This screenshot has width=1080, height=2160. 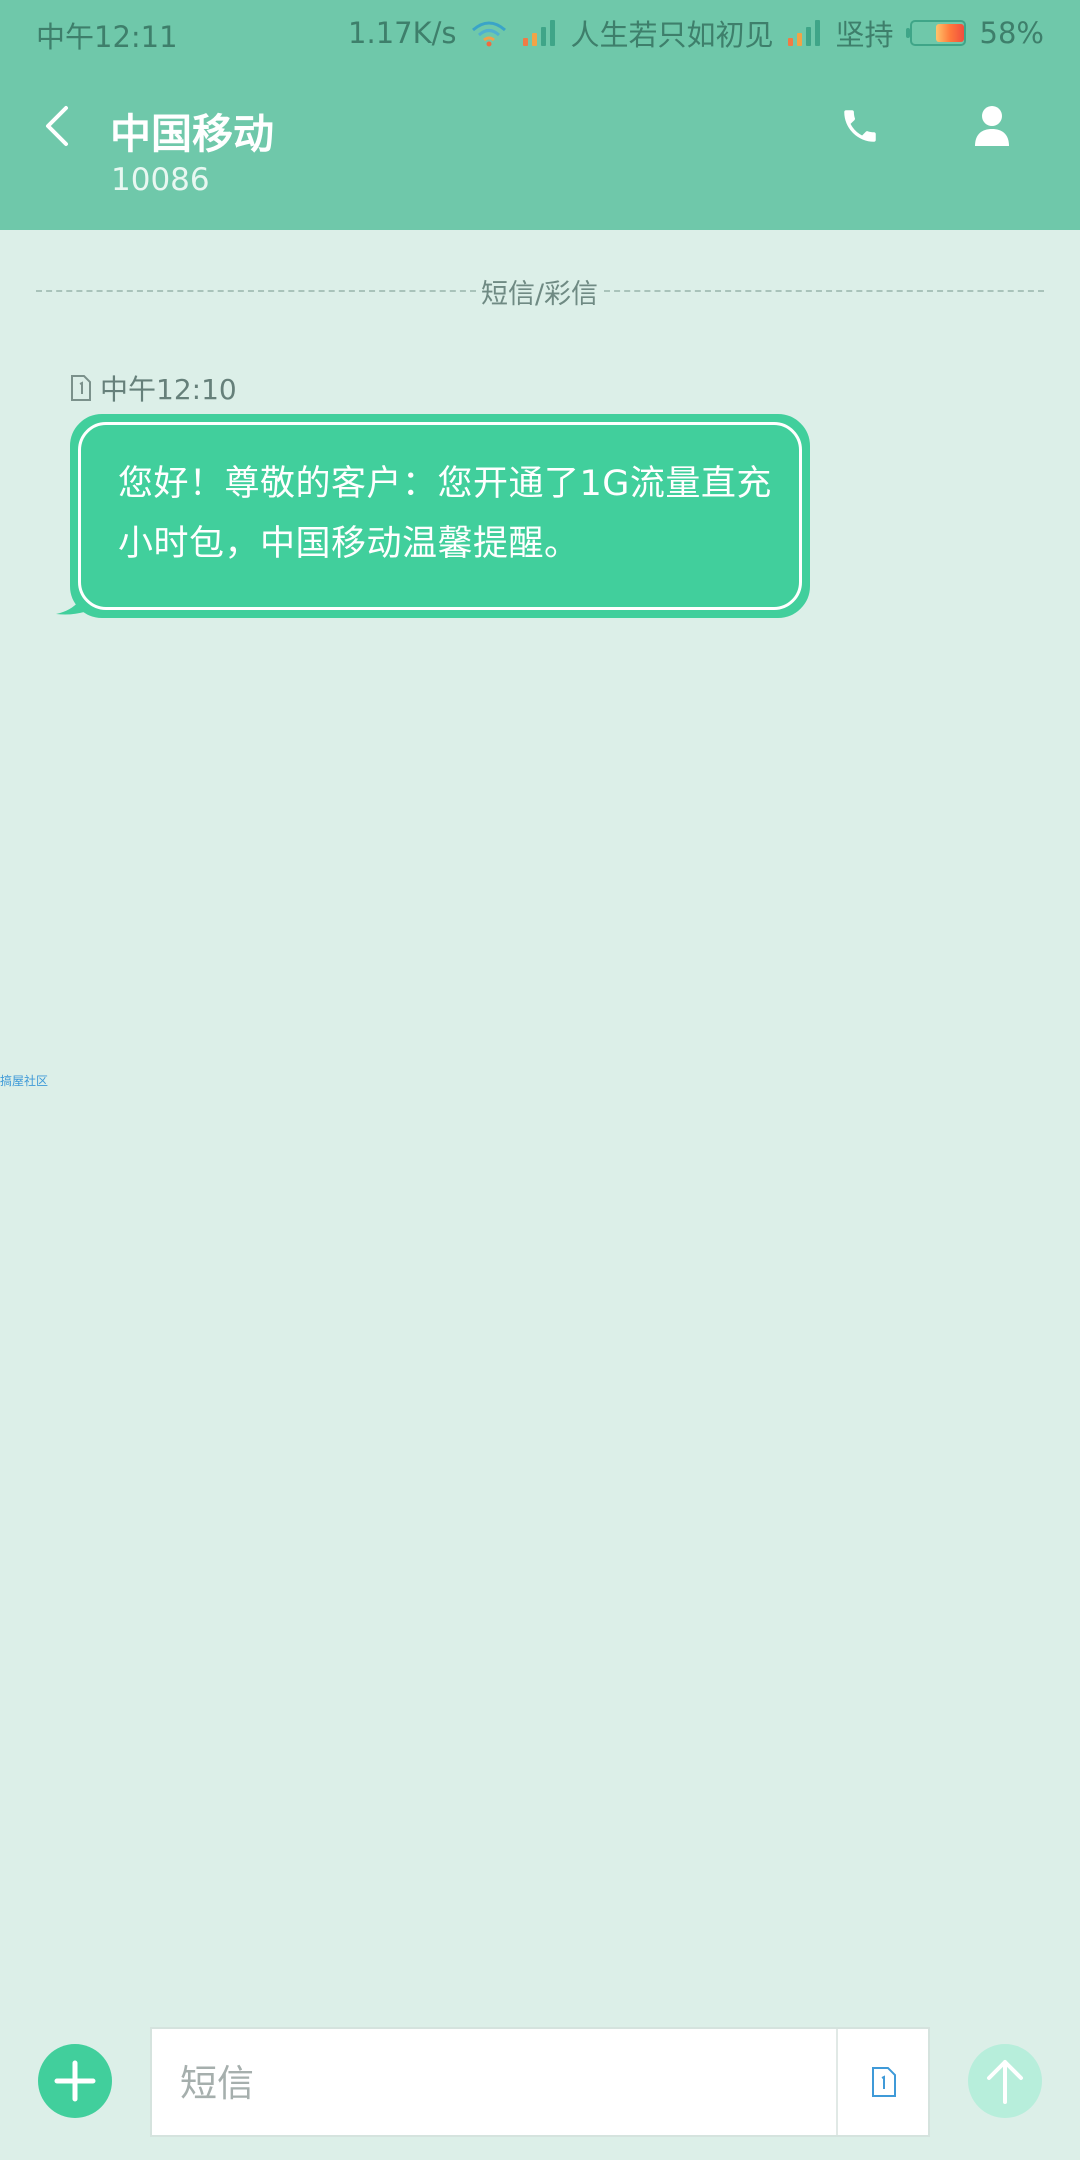 I want to click on contact-name: 中国移动, so click(x=192, y=134).